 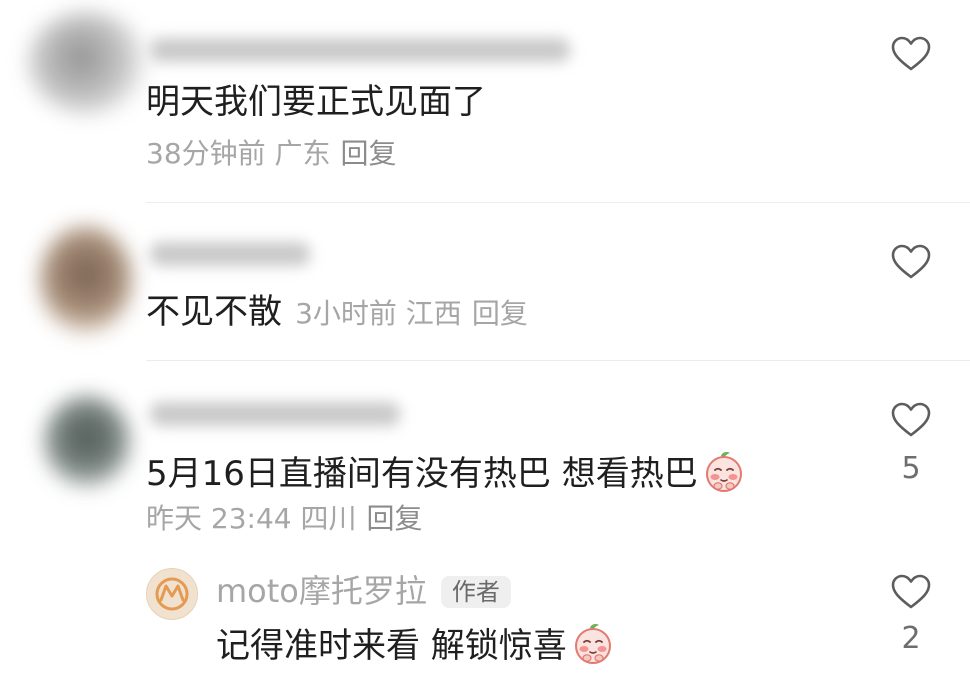 I want to click on comment-meta: 38分钟前 广东 回复, so click(x=271, y=154).